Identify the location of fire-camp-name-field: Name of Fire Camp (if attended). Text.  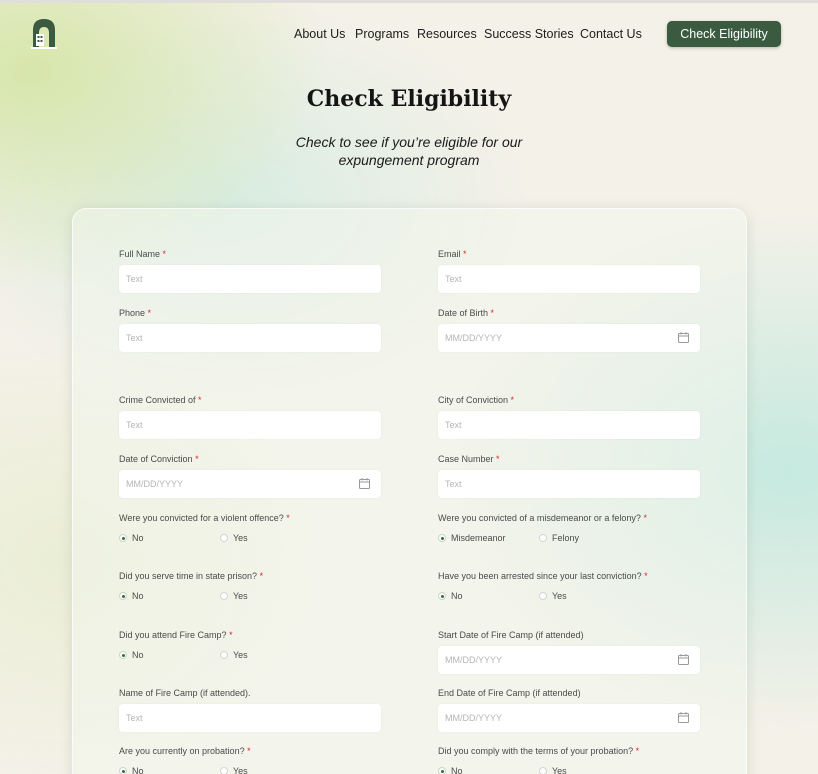
(250, 709).